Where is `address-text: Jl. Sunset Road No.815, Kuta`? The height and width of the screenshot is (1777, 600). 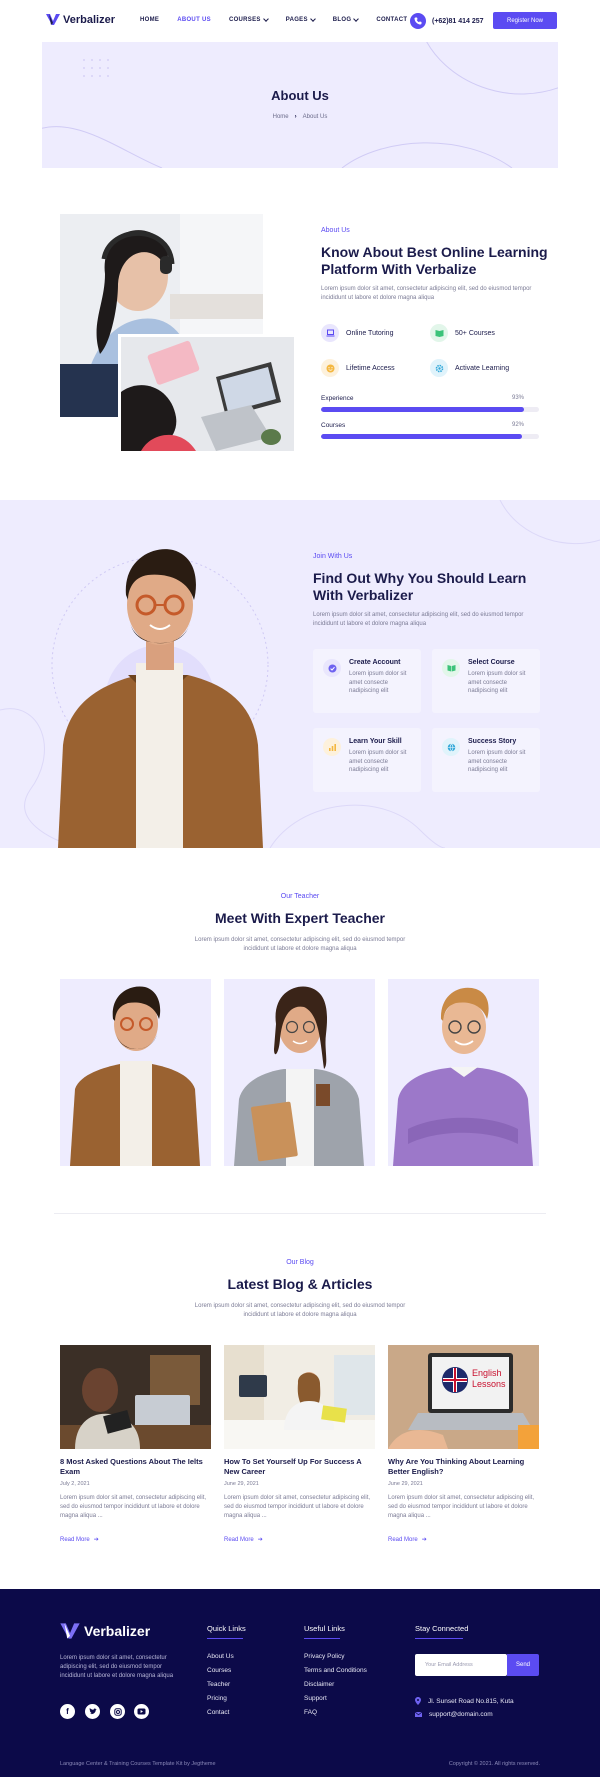 address-text: Jl. Sunset Road No.815, Kuta is located at coordinates (471, 1701).